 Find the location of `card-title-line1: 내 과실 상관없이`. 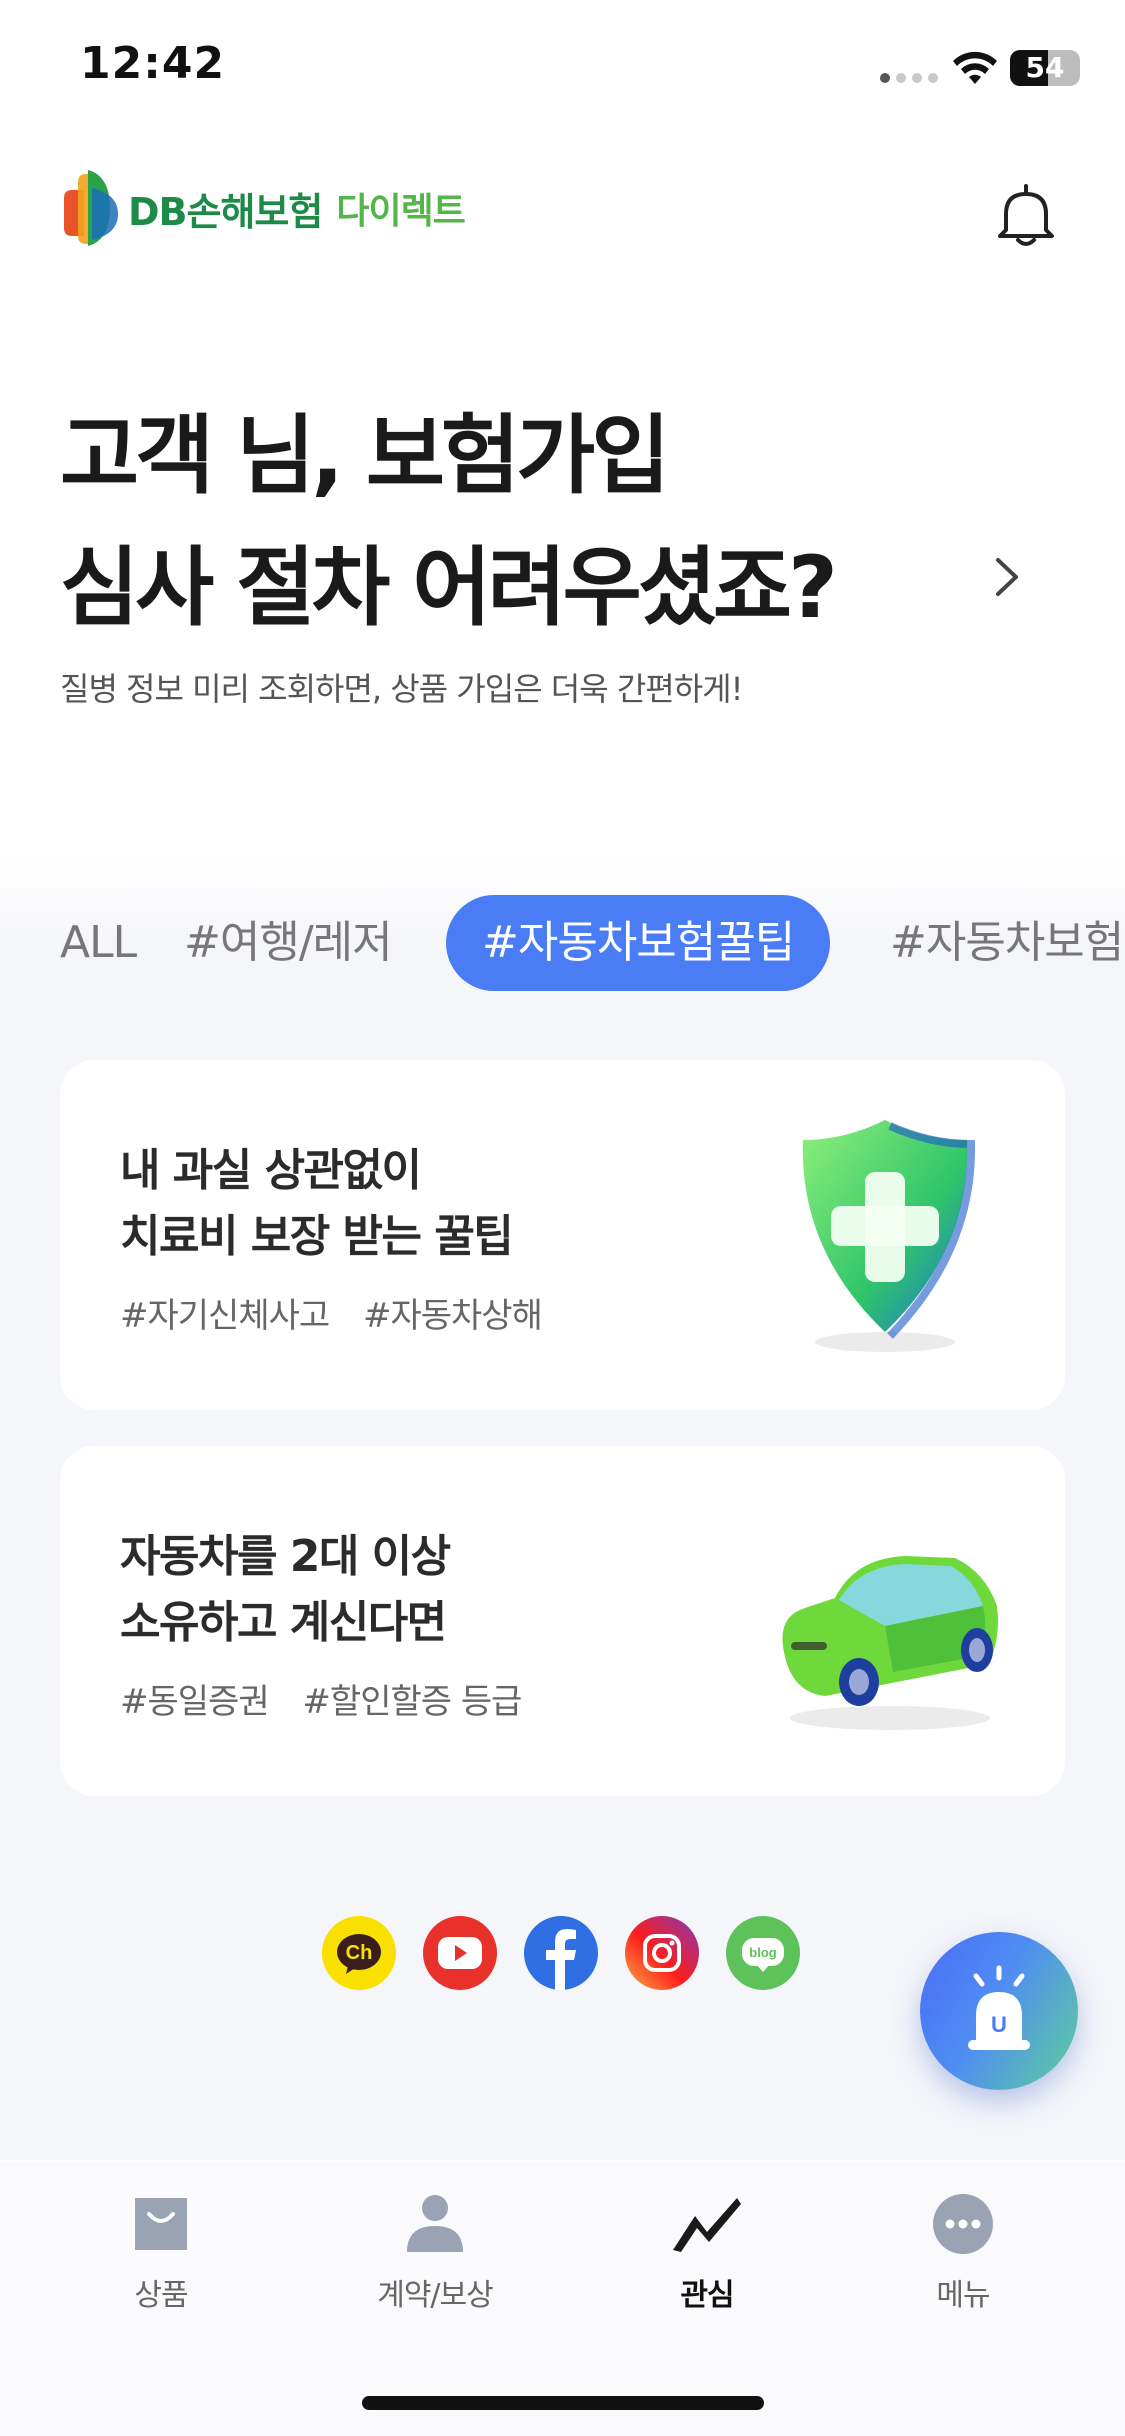

card-title-line1: 내 과실 상관없이 is located at coordinates (271, 1170).